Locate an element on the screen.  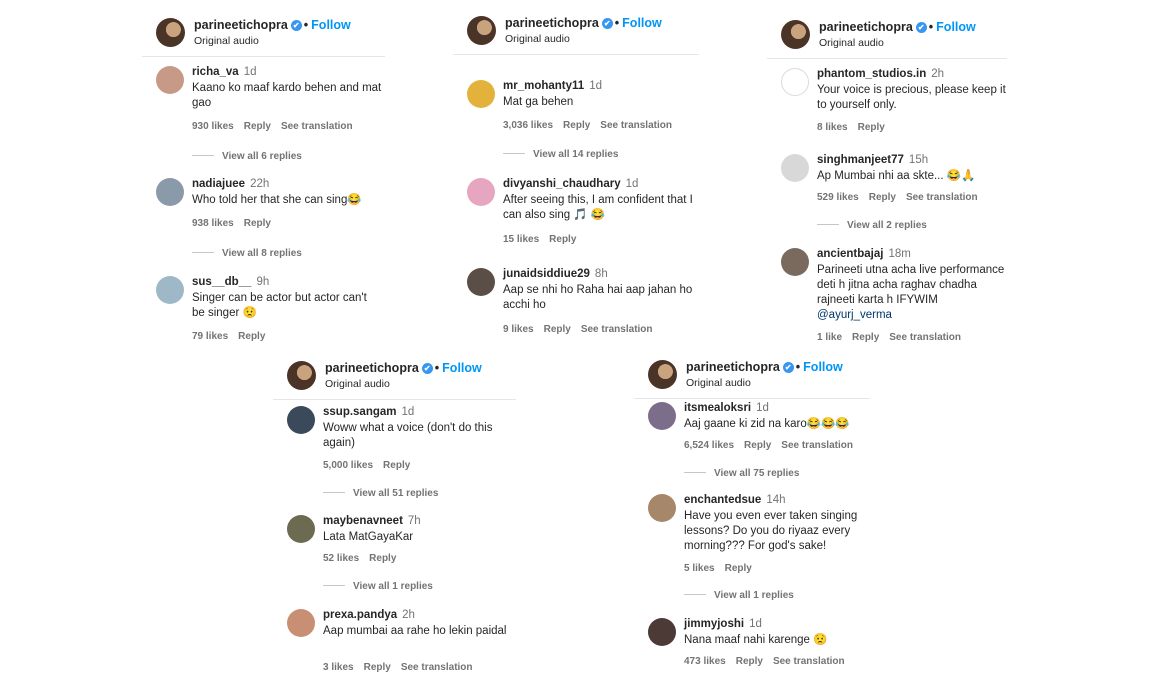
view-replies-button: View all 2 replies is located at coordinates (872, 225).